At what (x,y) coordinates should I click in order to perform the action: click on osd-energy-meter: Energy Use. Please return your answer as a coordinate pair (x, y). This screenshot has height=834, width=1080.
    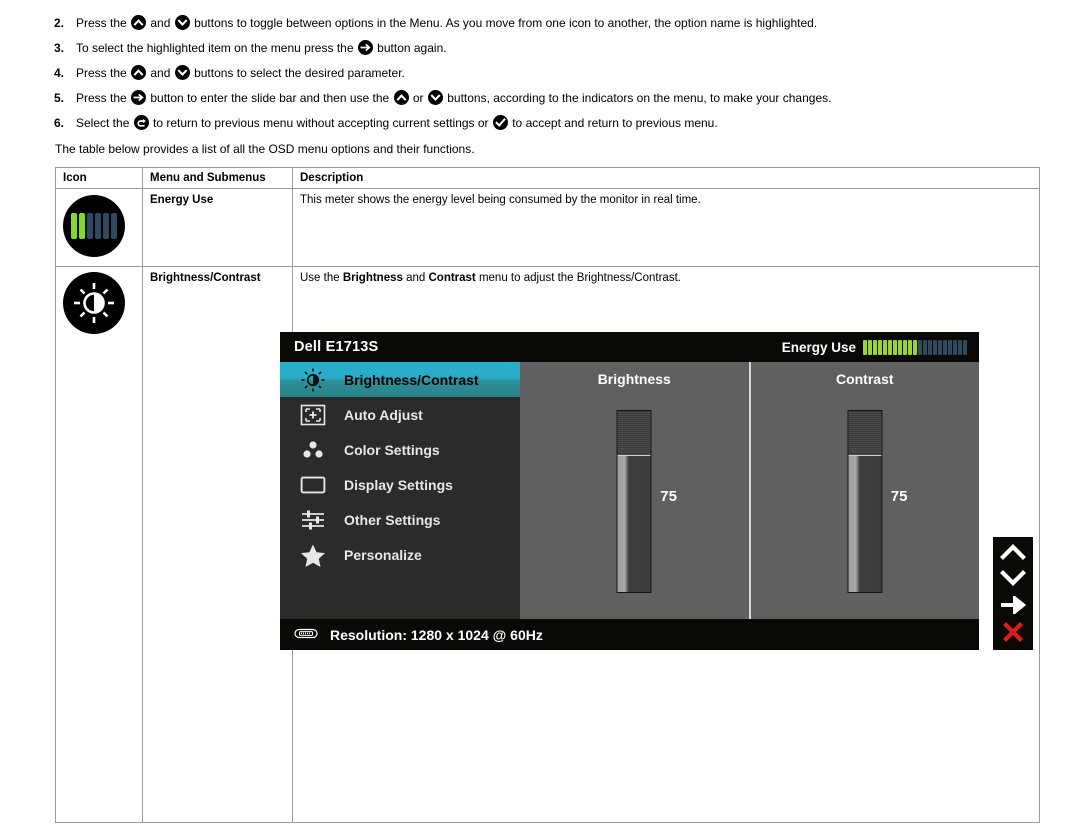
    Looking at the image, I should click on (874, 347).